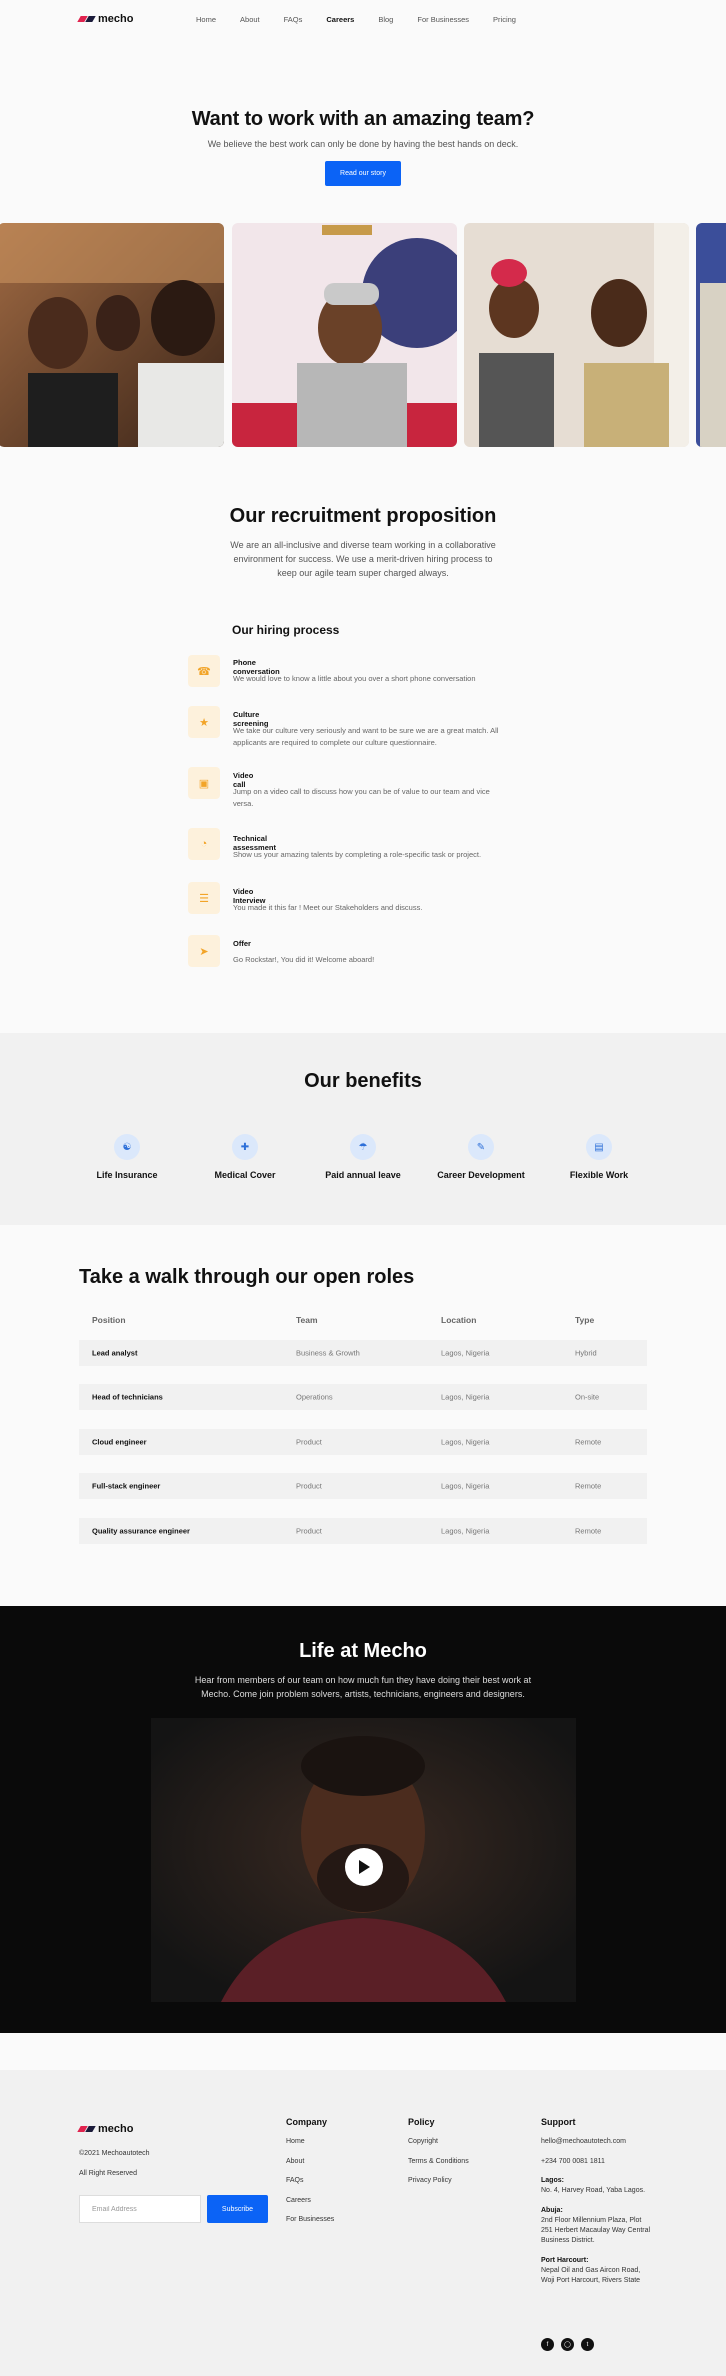 This screenshot has width=726, height=2376. I want to click on benefit-item: ☯ Life Insurance, so click(127, 1157).